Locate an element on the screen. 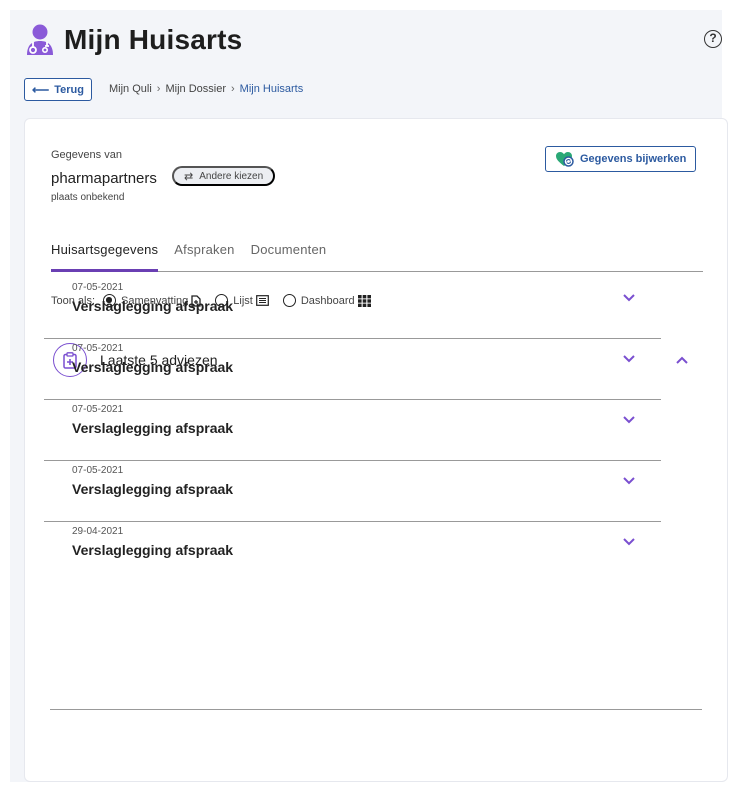 This screenshot has height=791, width=732. arrow-left-icon: ⟵ is located at coordinates (41, 89).